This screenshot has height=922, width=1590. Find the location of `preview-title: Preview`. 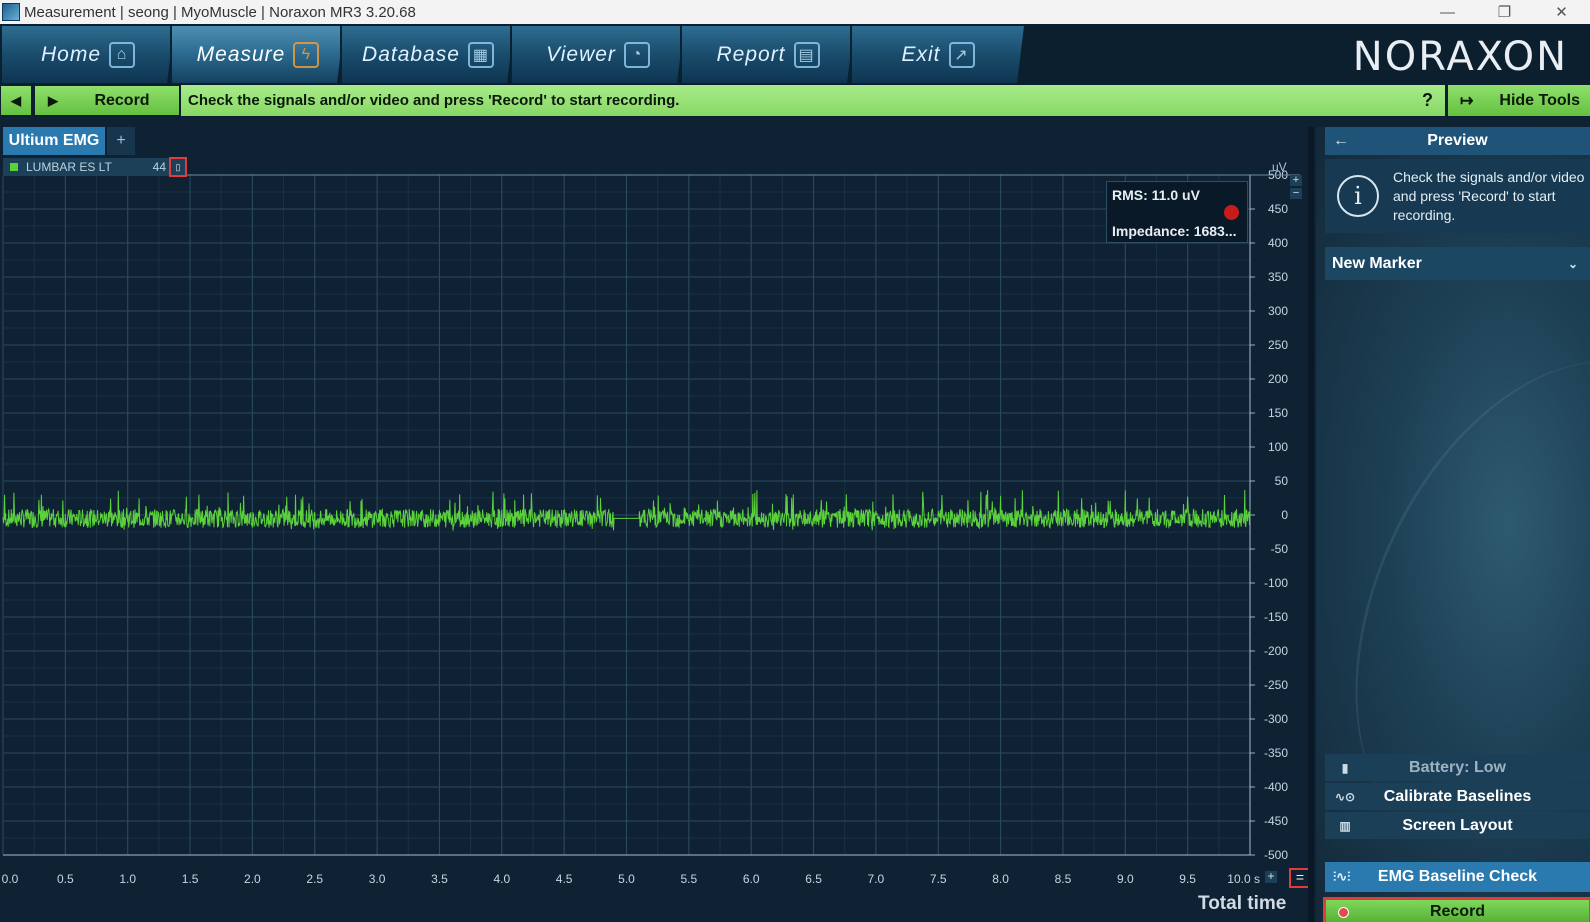

preview-title: Preview is located at coordinates (1457, 140).